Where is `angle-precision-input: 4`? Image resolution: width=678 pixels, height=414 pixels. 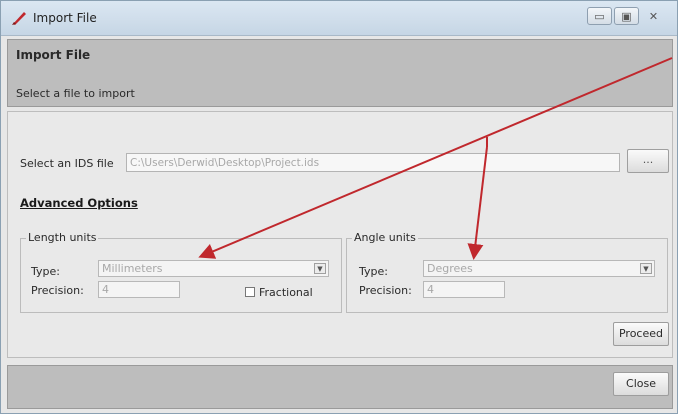 angle-precision-input: 4 is located at coordinates (464, 289).